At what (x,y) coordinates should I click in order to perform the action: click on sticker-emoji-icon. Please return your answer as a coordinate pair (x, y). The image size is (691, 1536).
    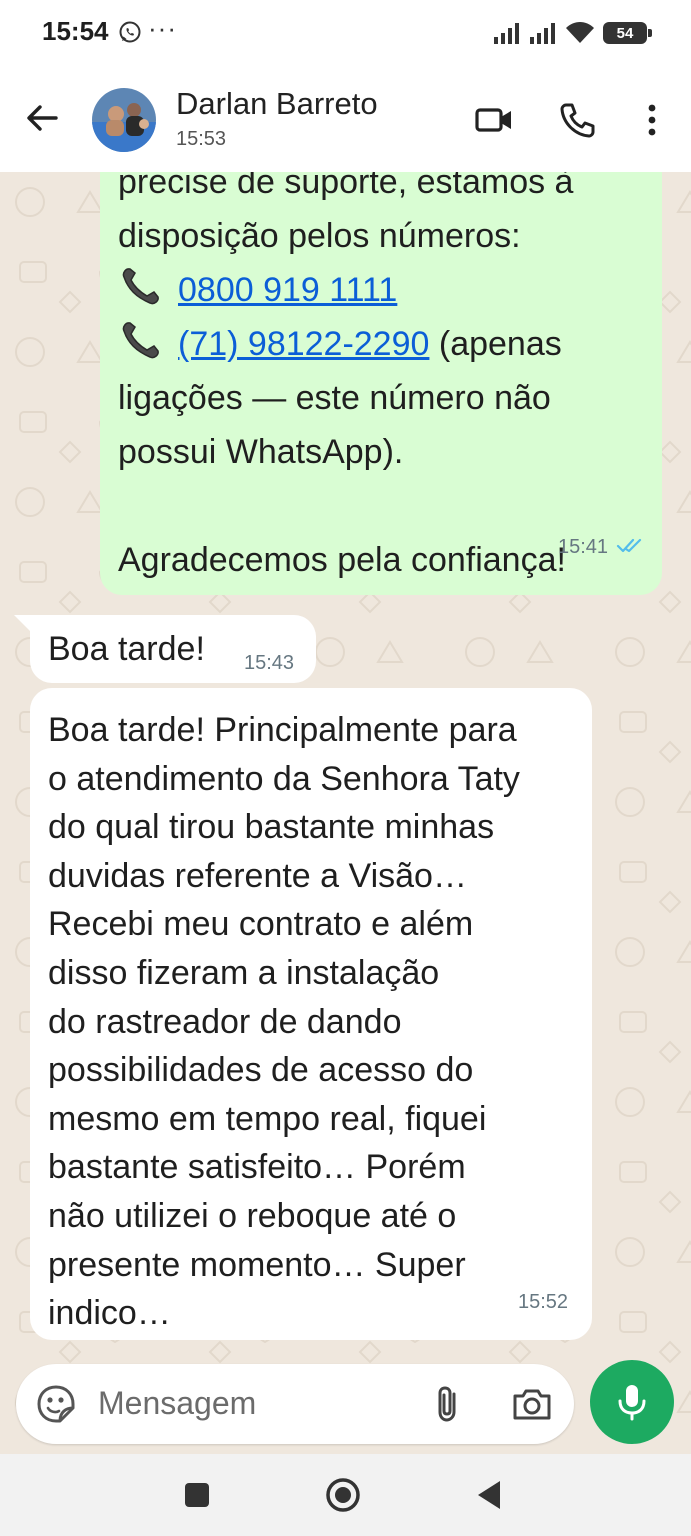
    Looking at the image, I should click on (56, 1404).